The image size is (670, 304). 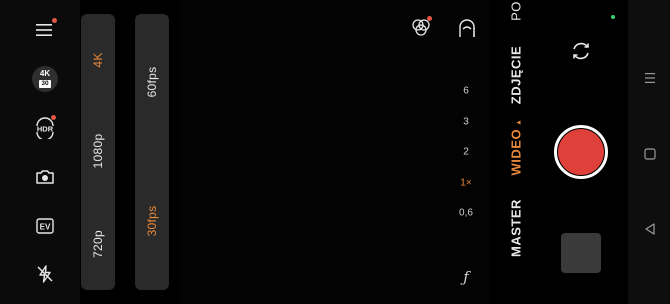 I want to click on resolution-badge-icon: 4K 30, so click(x=45, y=79).